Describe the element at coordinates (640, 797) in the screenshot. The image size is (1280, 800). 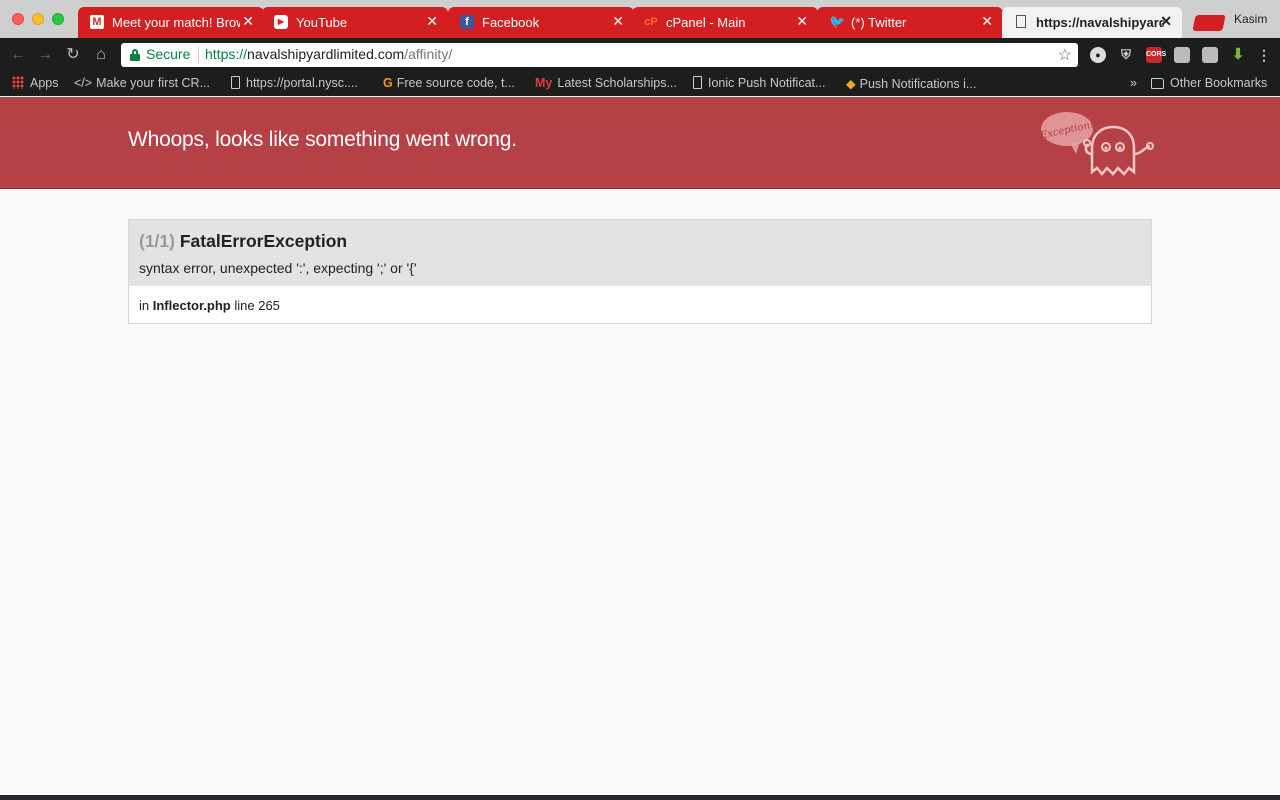
I see `desktop-edge` at that location.